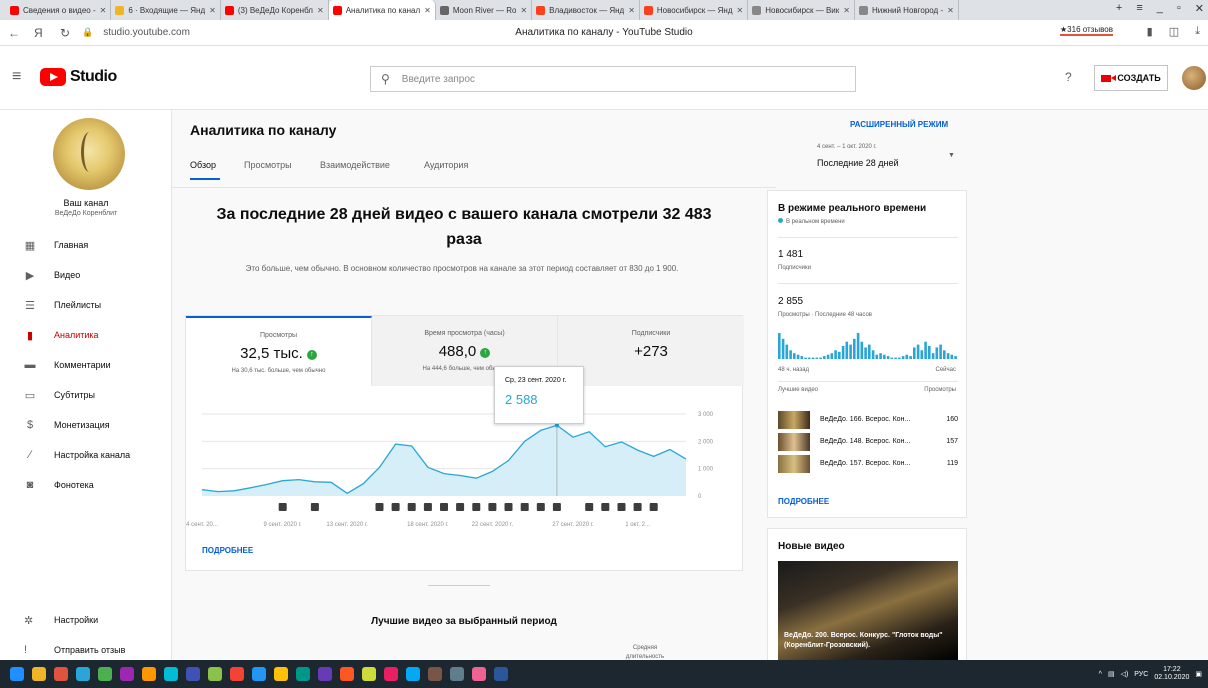 Image resolution: width=1208 pixels, height=688 pixels. What do you see at coordinates (1171, 674) in the screenshot?
I see `clock: 17:22 02.10.2020` at bounding box center [1171, 674].